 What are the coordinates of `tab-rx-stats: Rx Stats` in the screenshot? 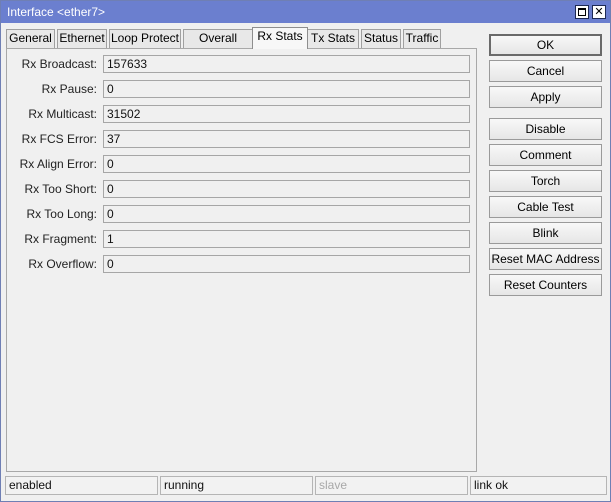 It's located at (280, 38).